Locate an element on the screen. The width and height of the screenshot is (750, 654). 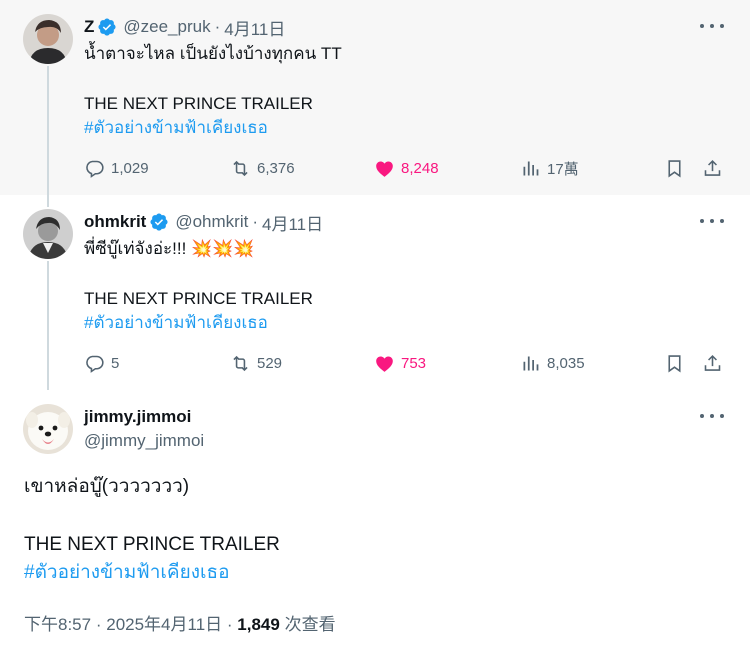
action-bar: 5 529 753 8,035 is located at coordinates (404, 363).